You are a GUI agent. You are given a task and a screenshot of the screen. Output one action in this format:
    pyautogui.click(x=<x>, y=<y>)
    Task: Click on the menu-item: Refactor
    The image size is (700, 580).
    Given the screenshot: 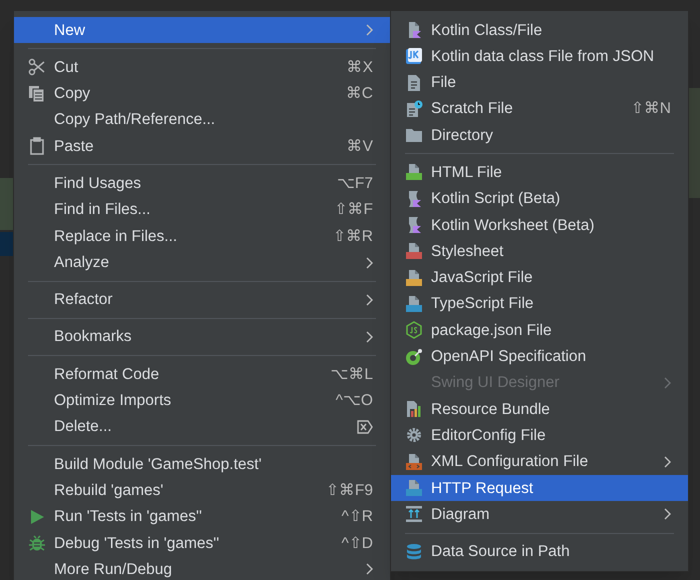 What is the action you would take?
    pyautogui.click(x=202, y=299)
    